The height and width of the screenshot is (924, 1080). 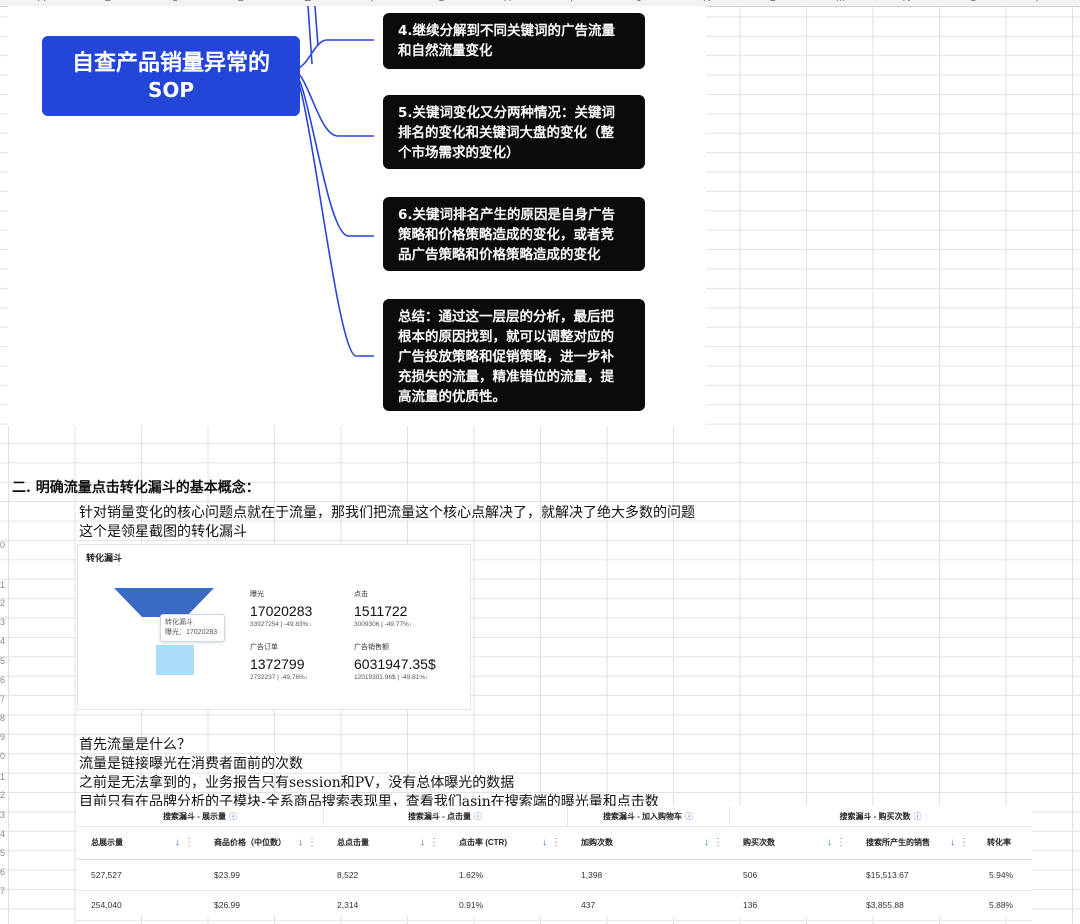 What do you see at coordinates (471, 905) in the screenshot?
I see `table-cell: 0.91%` at bounding box center [471, 905].